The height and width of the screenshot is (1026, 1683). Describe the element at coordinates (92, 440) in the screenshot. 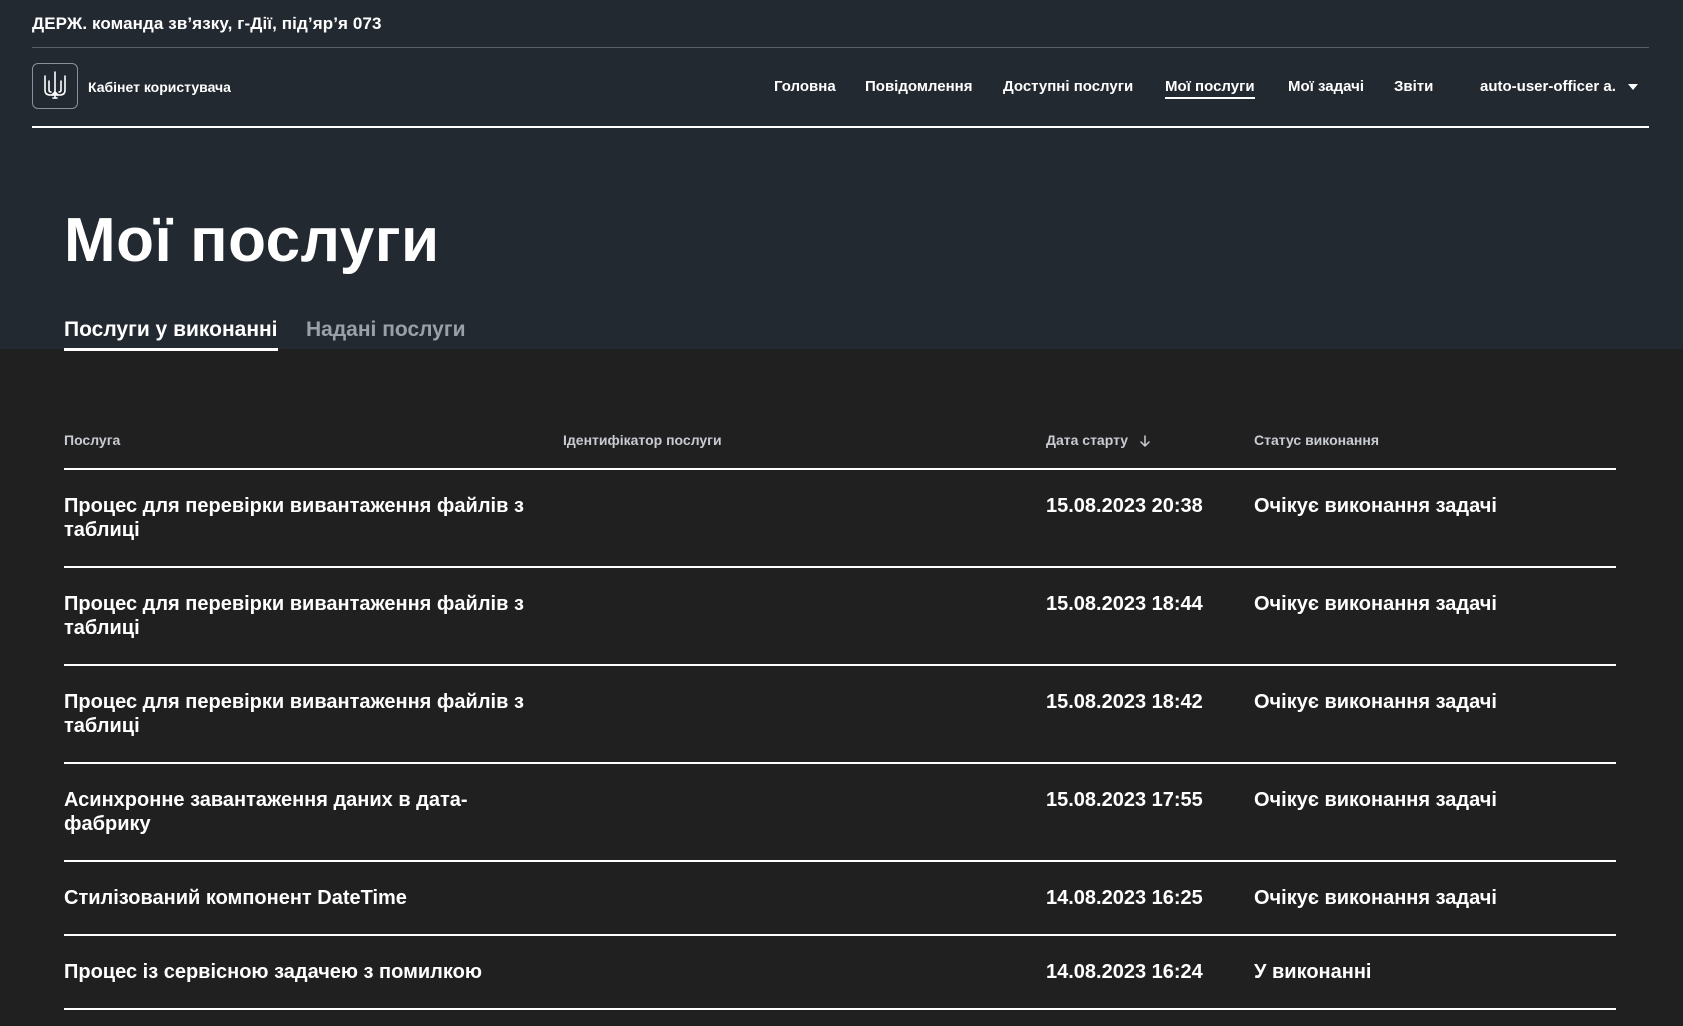

I see `column-header-service: Послуга` at that location.